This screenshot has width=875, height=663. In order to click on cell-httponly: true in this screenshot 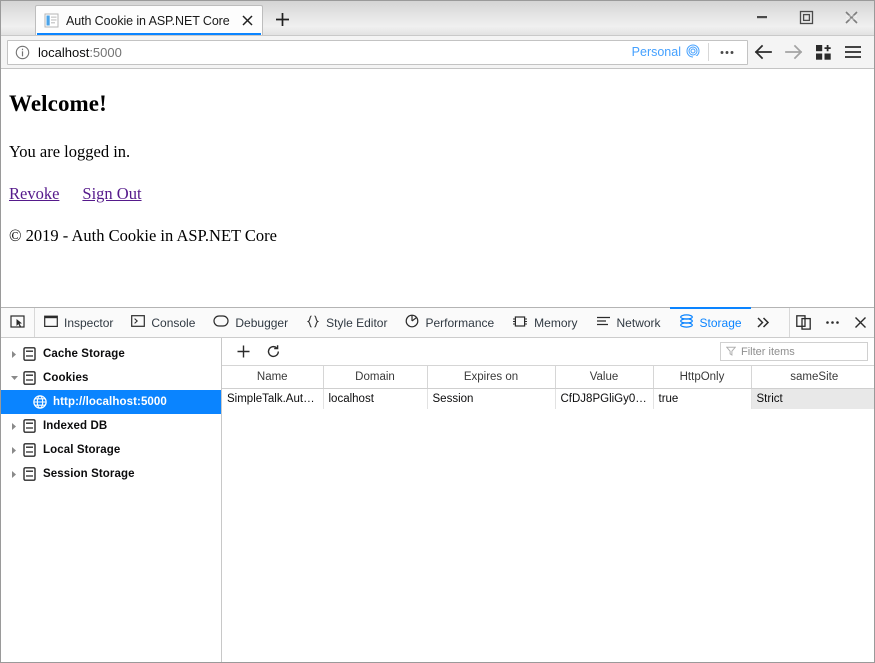, I will do `click(702, 398)`.